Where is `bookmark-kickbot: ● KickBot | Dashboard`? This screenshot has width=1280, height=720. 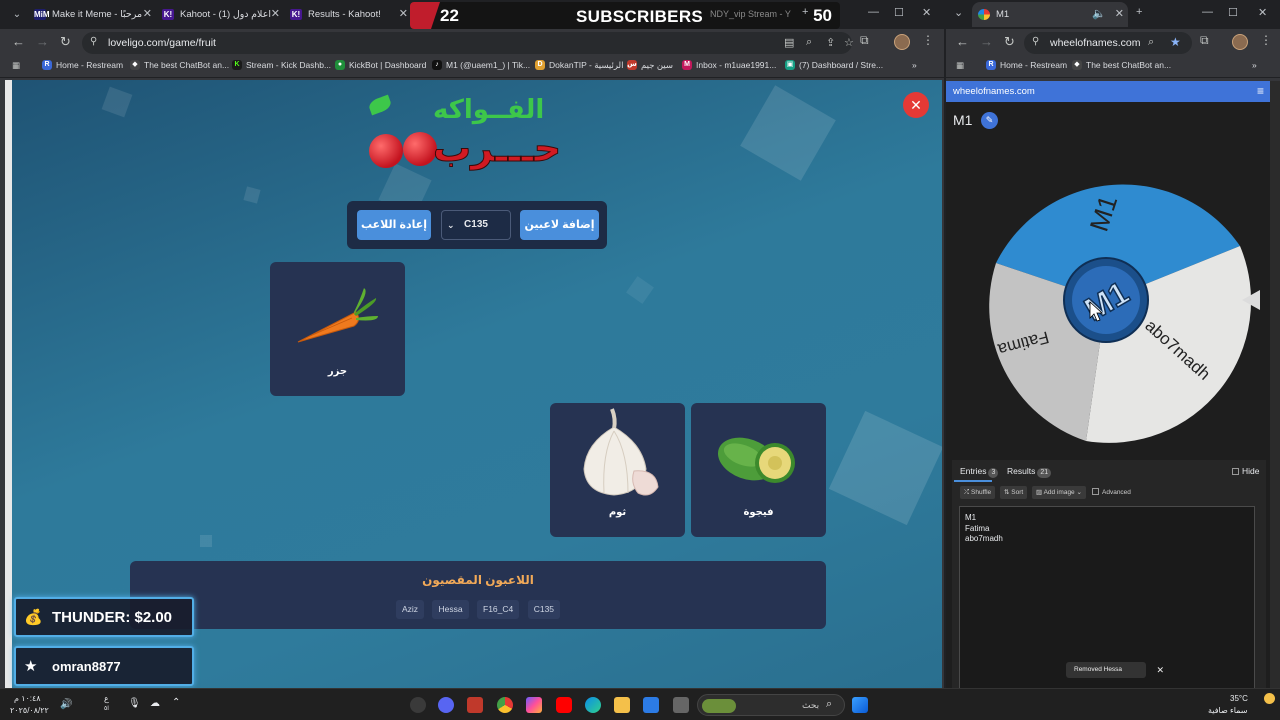
bookmark-kickbot: ● KickBot | Dashboard is located at coordinates (380, 65).